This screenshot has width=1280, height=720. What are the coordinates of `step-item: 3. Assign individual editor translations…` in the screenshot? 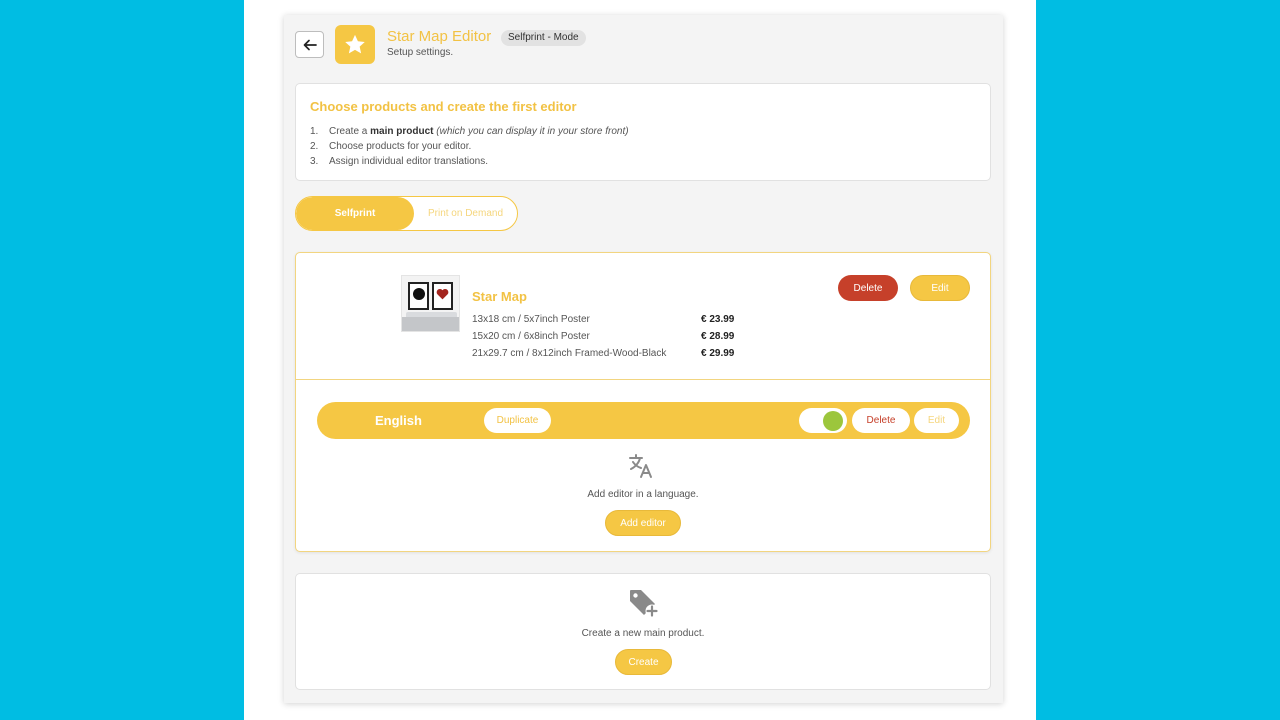 It's located at (469, 161).